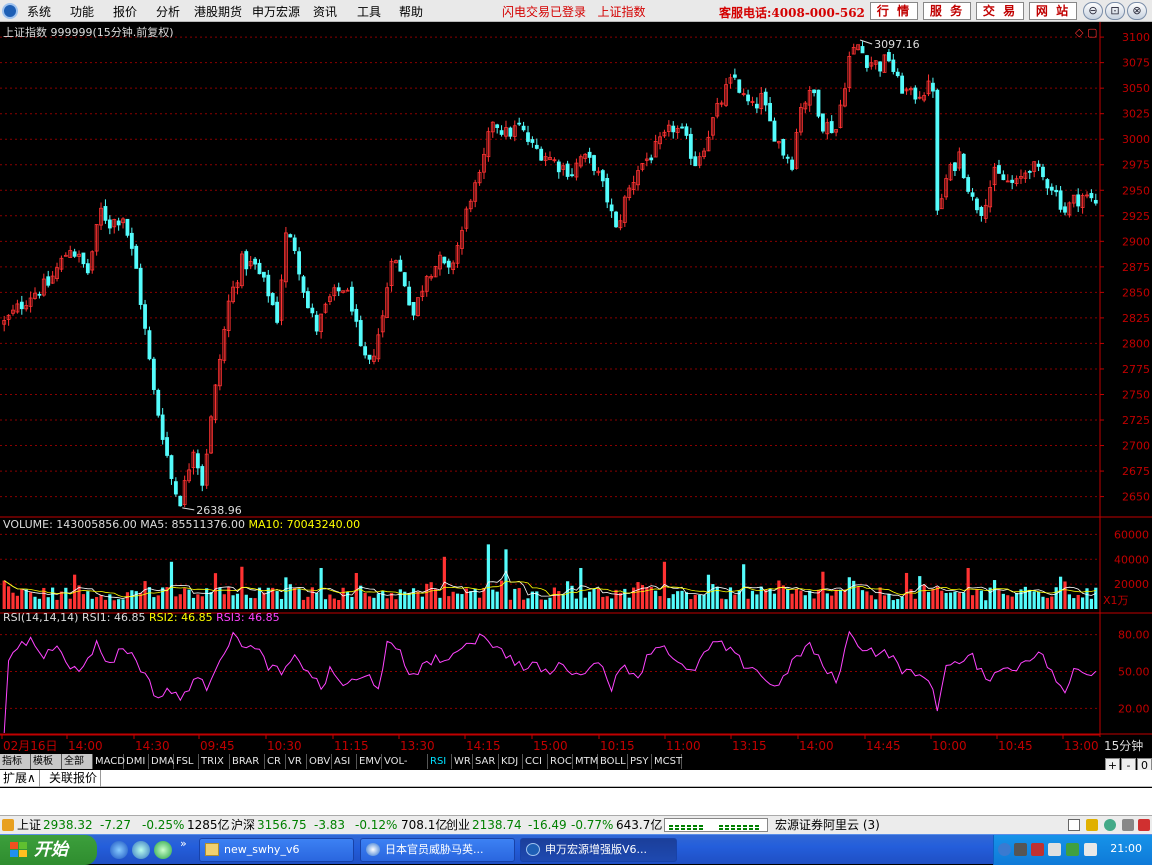  What do you see at coordinates (82, 11) in the screenshot?
I see `menu-function: 功能` at bounding box center [82, 11].